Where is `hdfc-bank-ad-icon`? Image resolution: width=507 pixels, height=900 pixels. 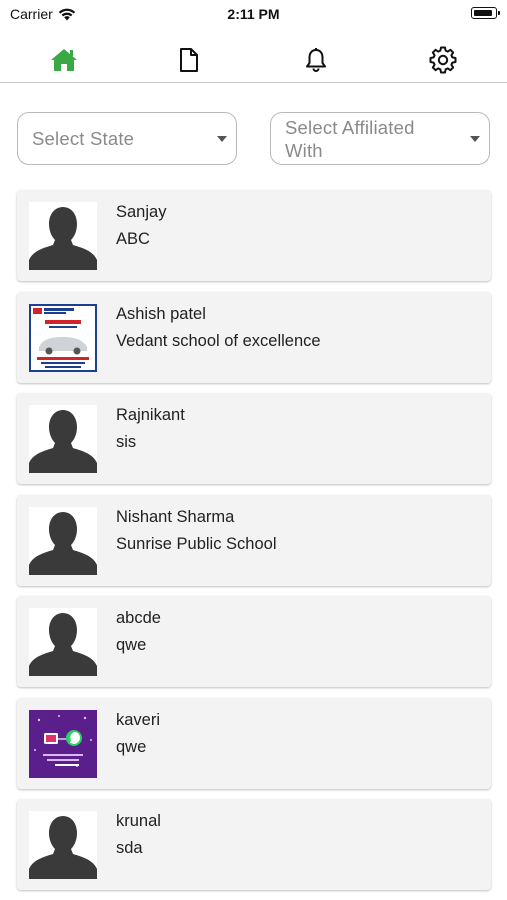 hdfc-bank-ad-icon is located at coordinates (63, 338).